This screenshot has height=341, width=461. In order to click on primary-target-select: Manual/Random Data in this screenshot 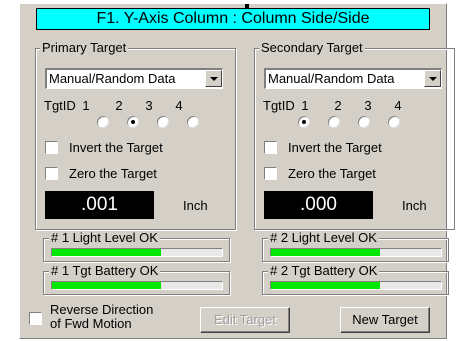, I will do `click(134, 78)`.